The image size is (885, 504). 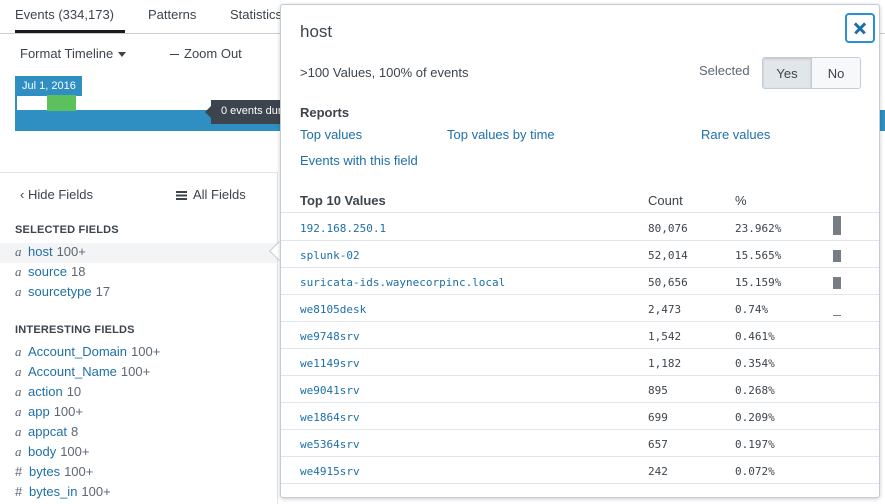 What do you see at coordinates (580, 389) in the screenshot?
I see `top-value-row: we9041srv 895 0.268%` at bounding box center [580, 389].